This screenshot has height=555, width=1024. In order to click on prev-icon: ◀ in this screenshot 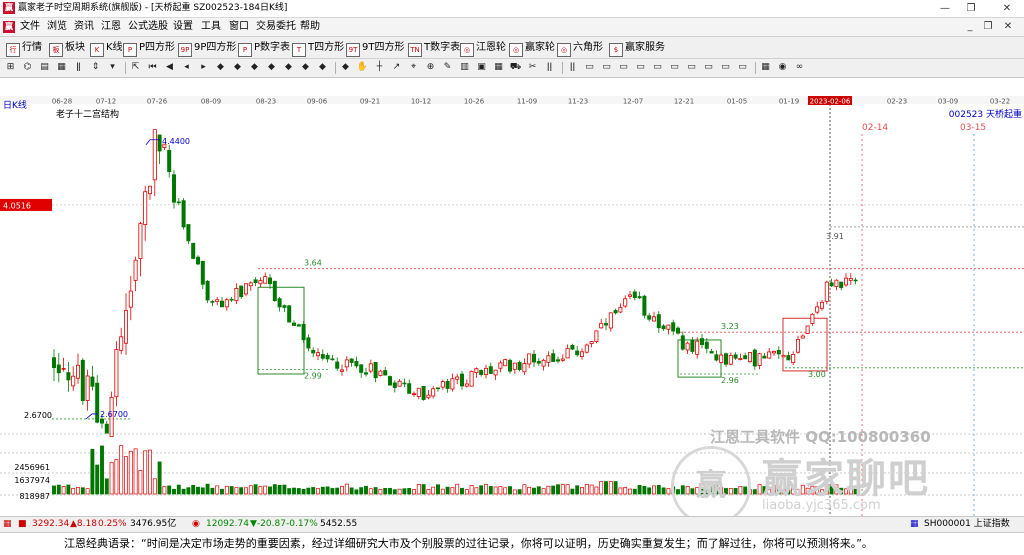, I will do `click(169, 67)`.